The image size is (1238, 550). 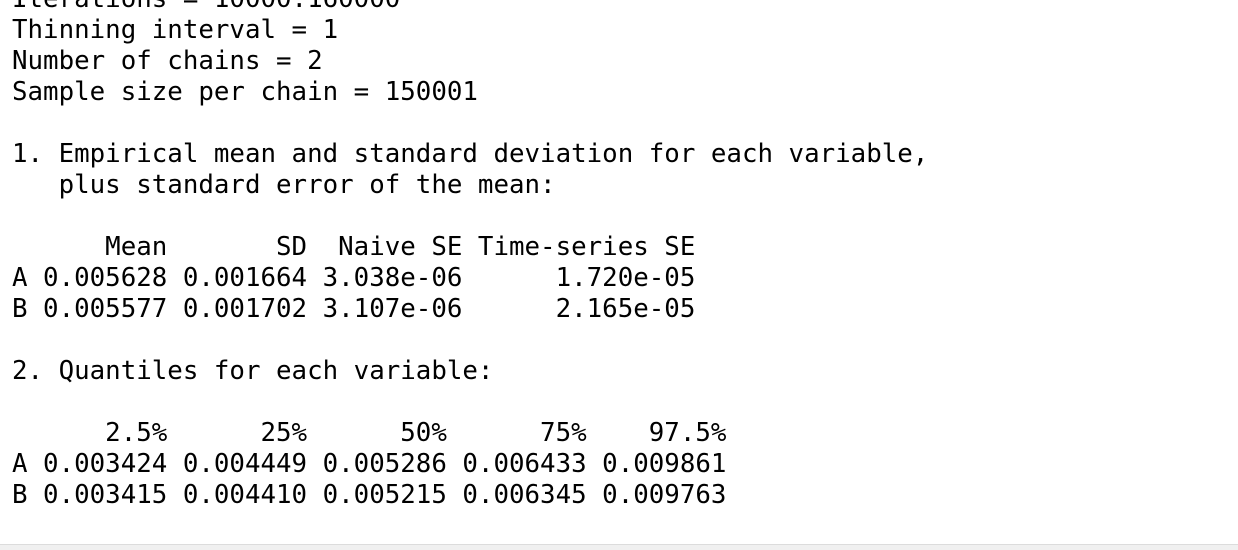 What do you see at coordinates (354, 309) in the screenshot?
I see `stats-table-row: B 0.005577 0.001702 3.107e-06 2.165e-05` at bounding box center [354, 309].